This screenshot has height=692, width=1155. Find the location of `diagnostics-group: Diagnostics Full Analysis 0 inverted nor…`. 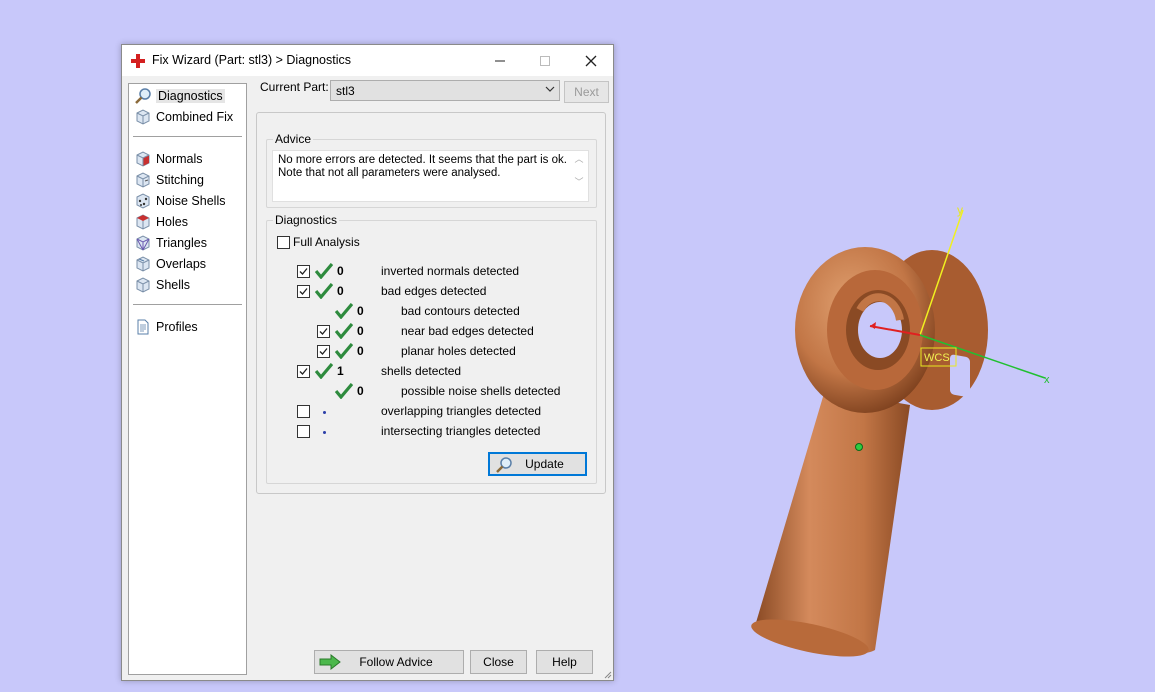

diagnostics-group: Diagnostics Full Analysis 0 inverted nor… is located at coordinates (431, 348).